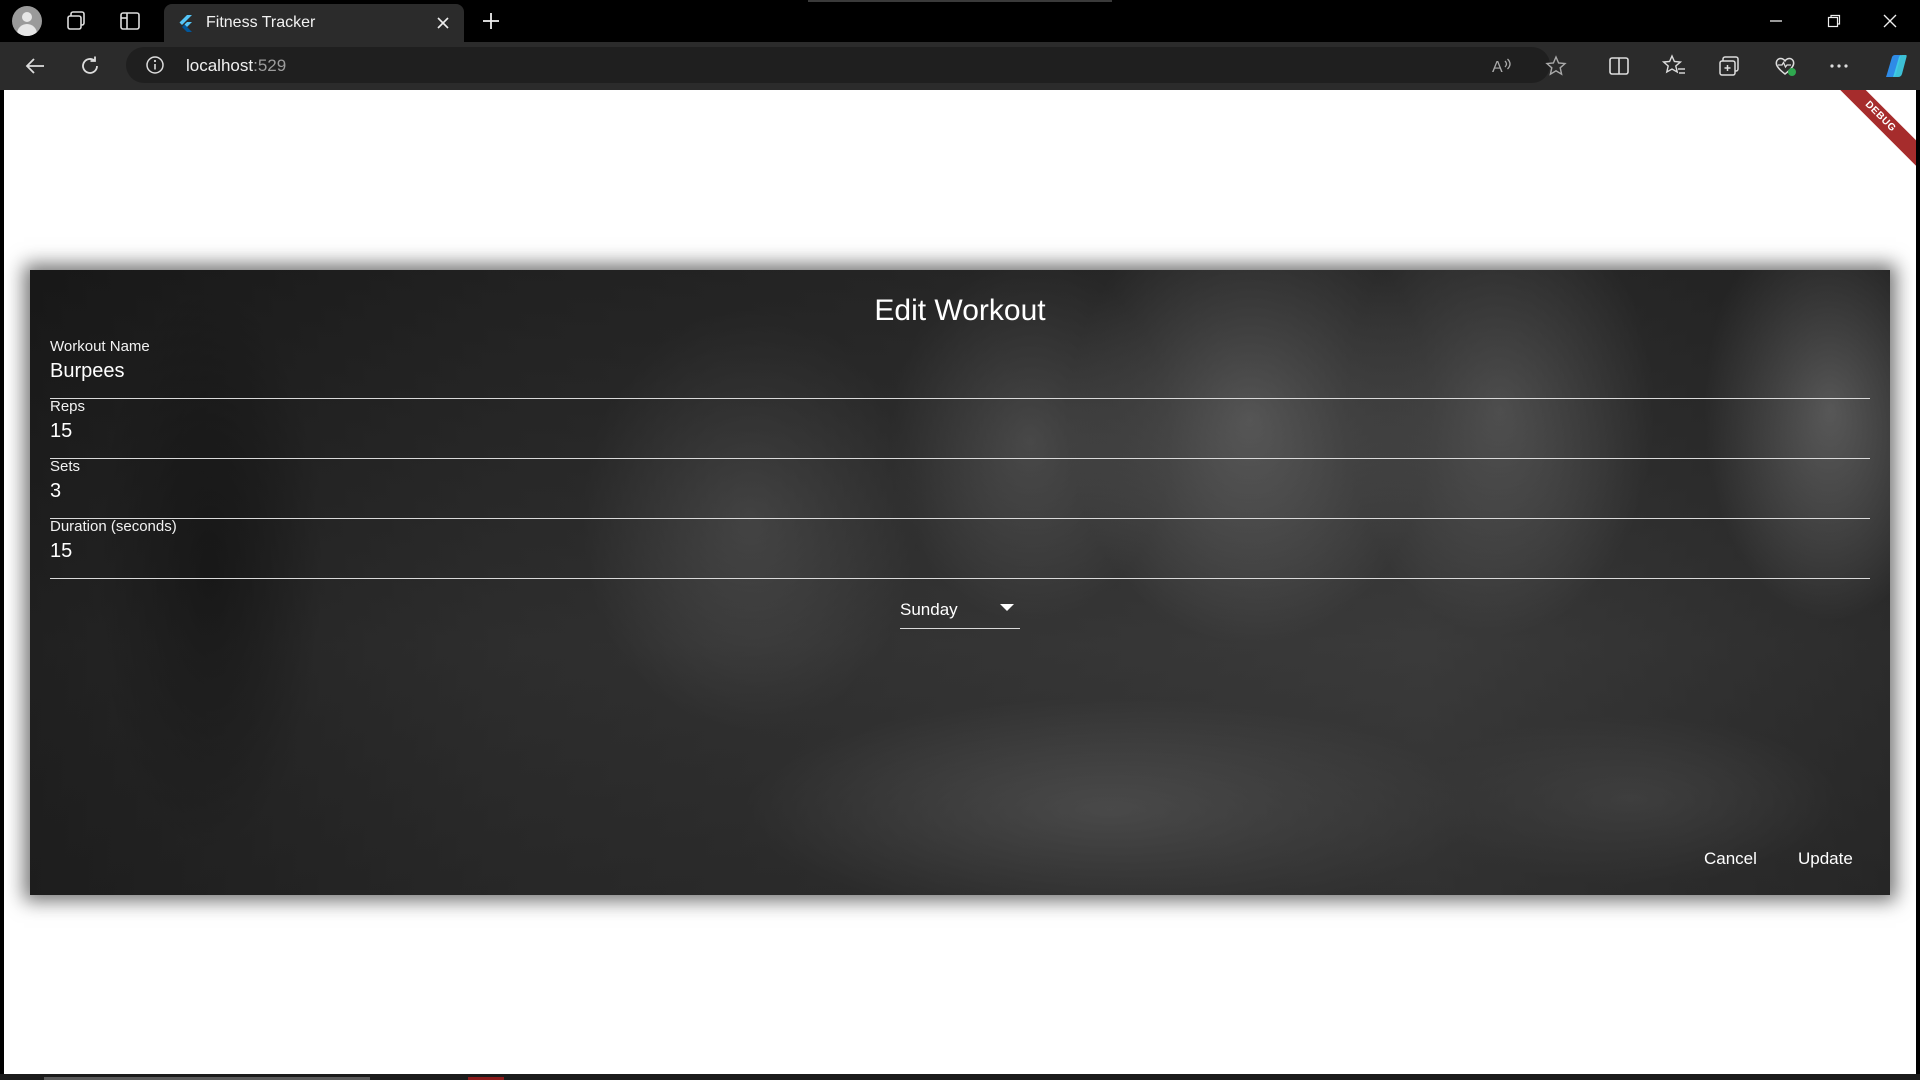 Image resolution: width=1920 pixels, height=1080 pixels. I want to click on title-bar-divider, so click(960, 1).